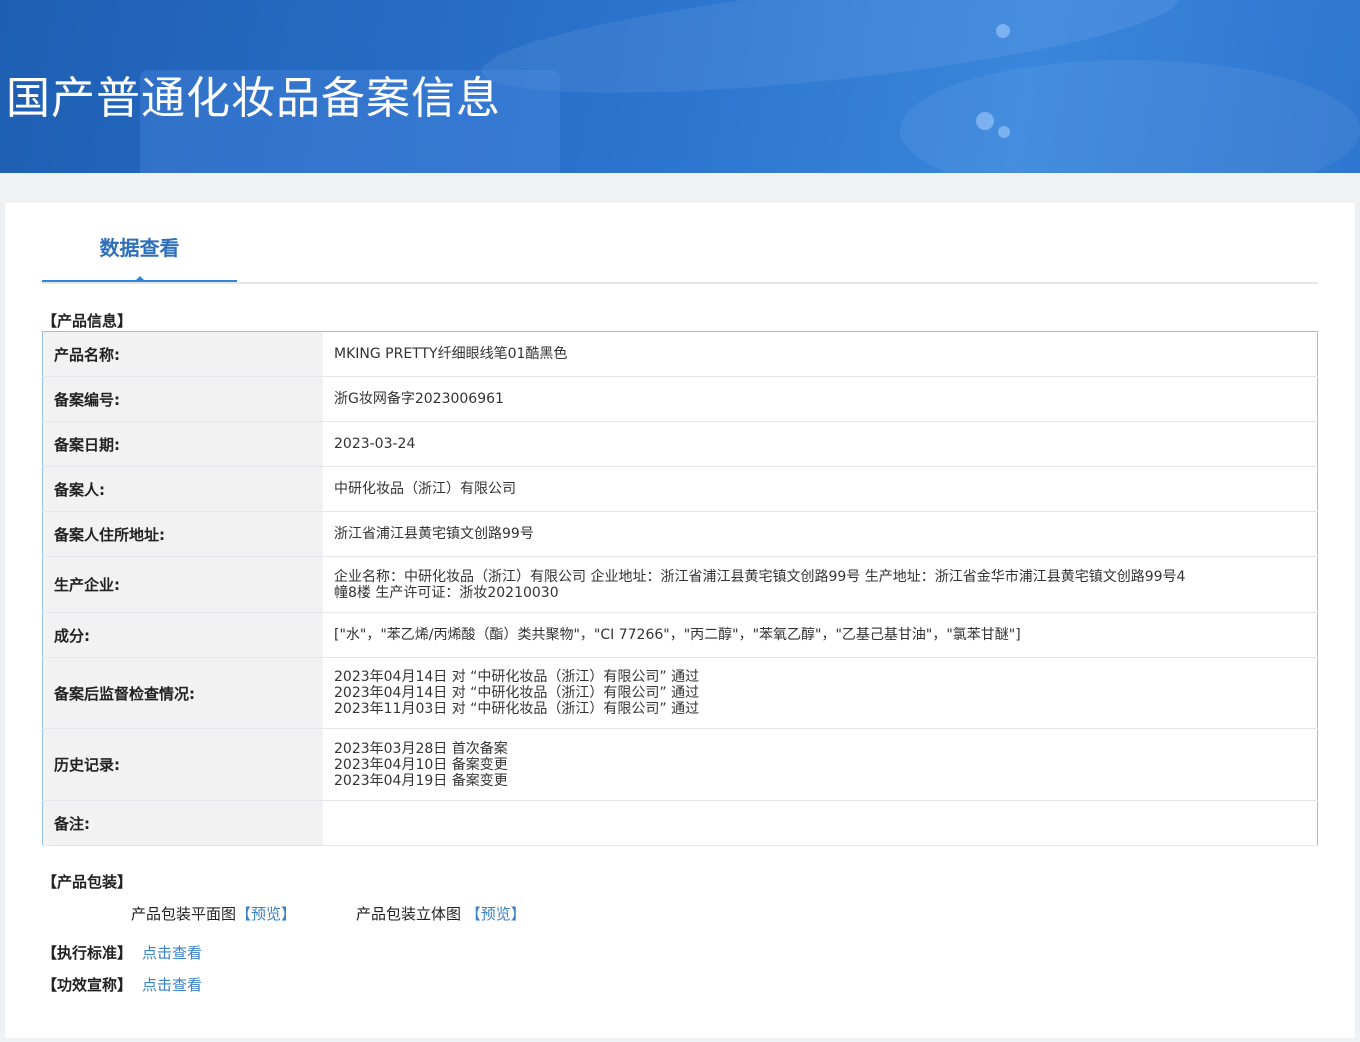 This screenshot has height=1042, width=1360. Describe the element at coordinates (182, 444) in the screenshot. I see `row-label: 备案日期:` at that location.